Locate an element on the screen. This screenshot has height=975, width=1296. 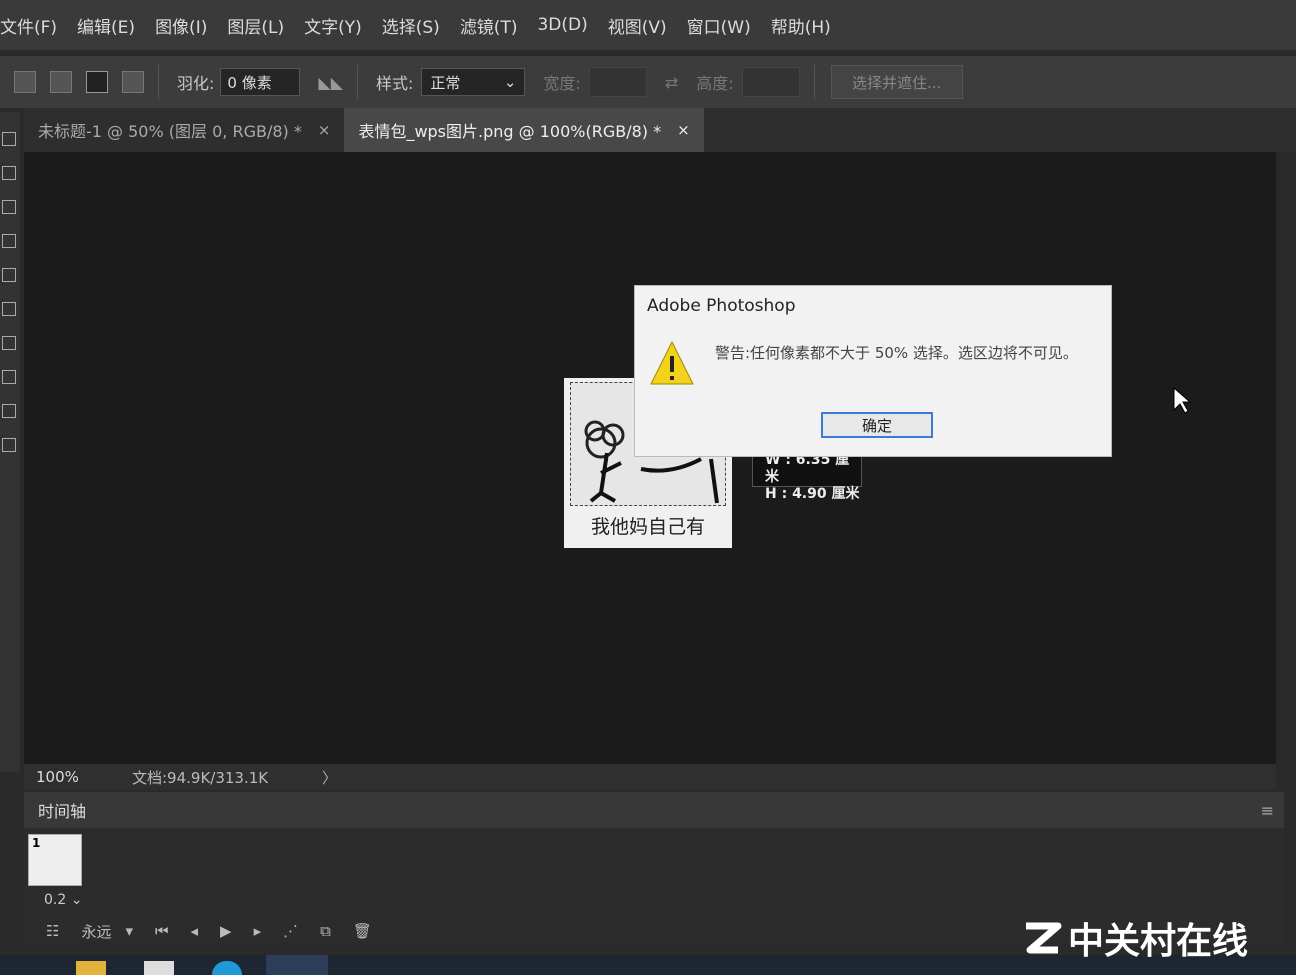
healing-tool-icon is located at coordinates (9, 275).